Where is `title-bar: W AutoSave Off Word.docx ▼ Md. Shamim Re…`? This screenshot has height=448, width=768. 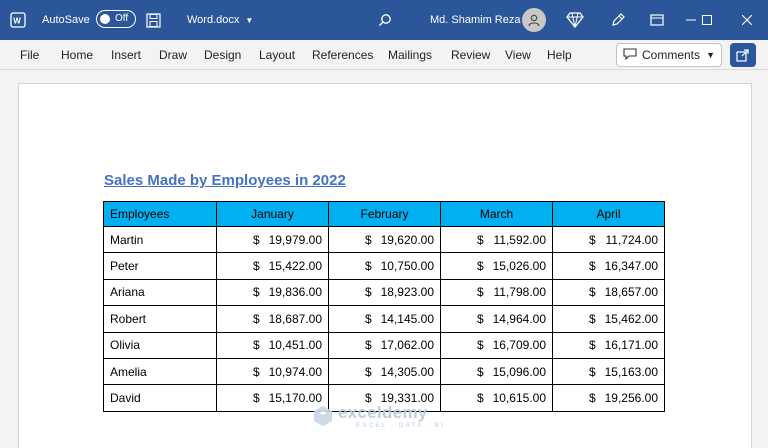
title-bar: W AutoSave Off Word.docx ▼ Md. Shamim Re… is located at coordinates (384, 20).